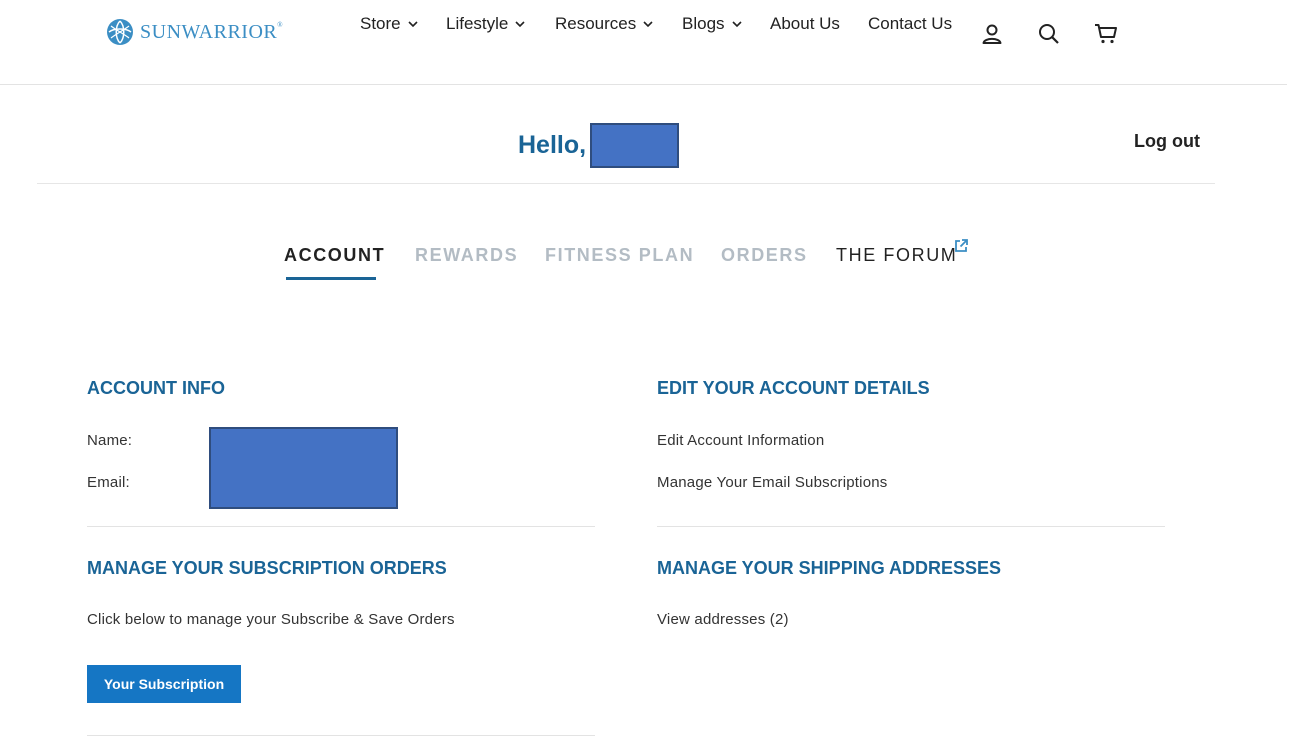 The height and width of the screenshot is (754, 1296). I want to click on external-link-icon, so click(961, 245).